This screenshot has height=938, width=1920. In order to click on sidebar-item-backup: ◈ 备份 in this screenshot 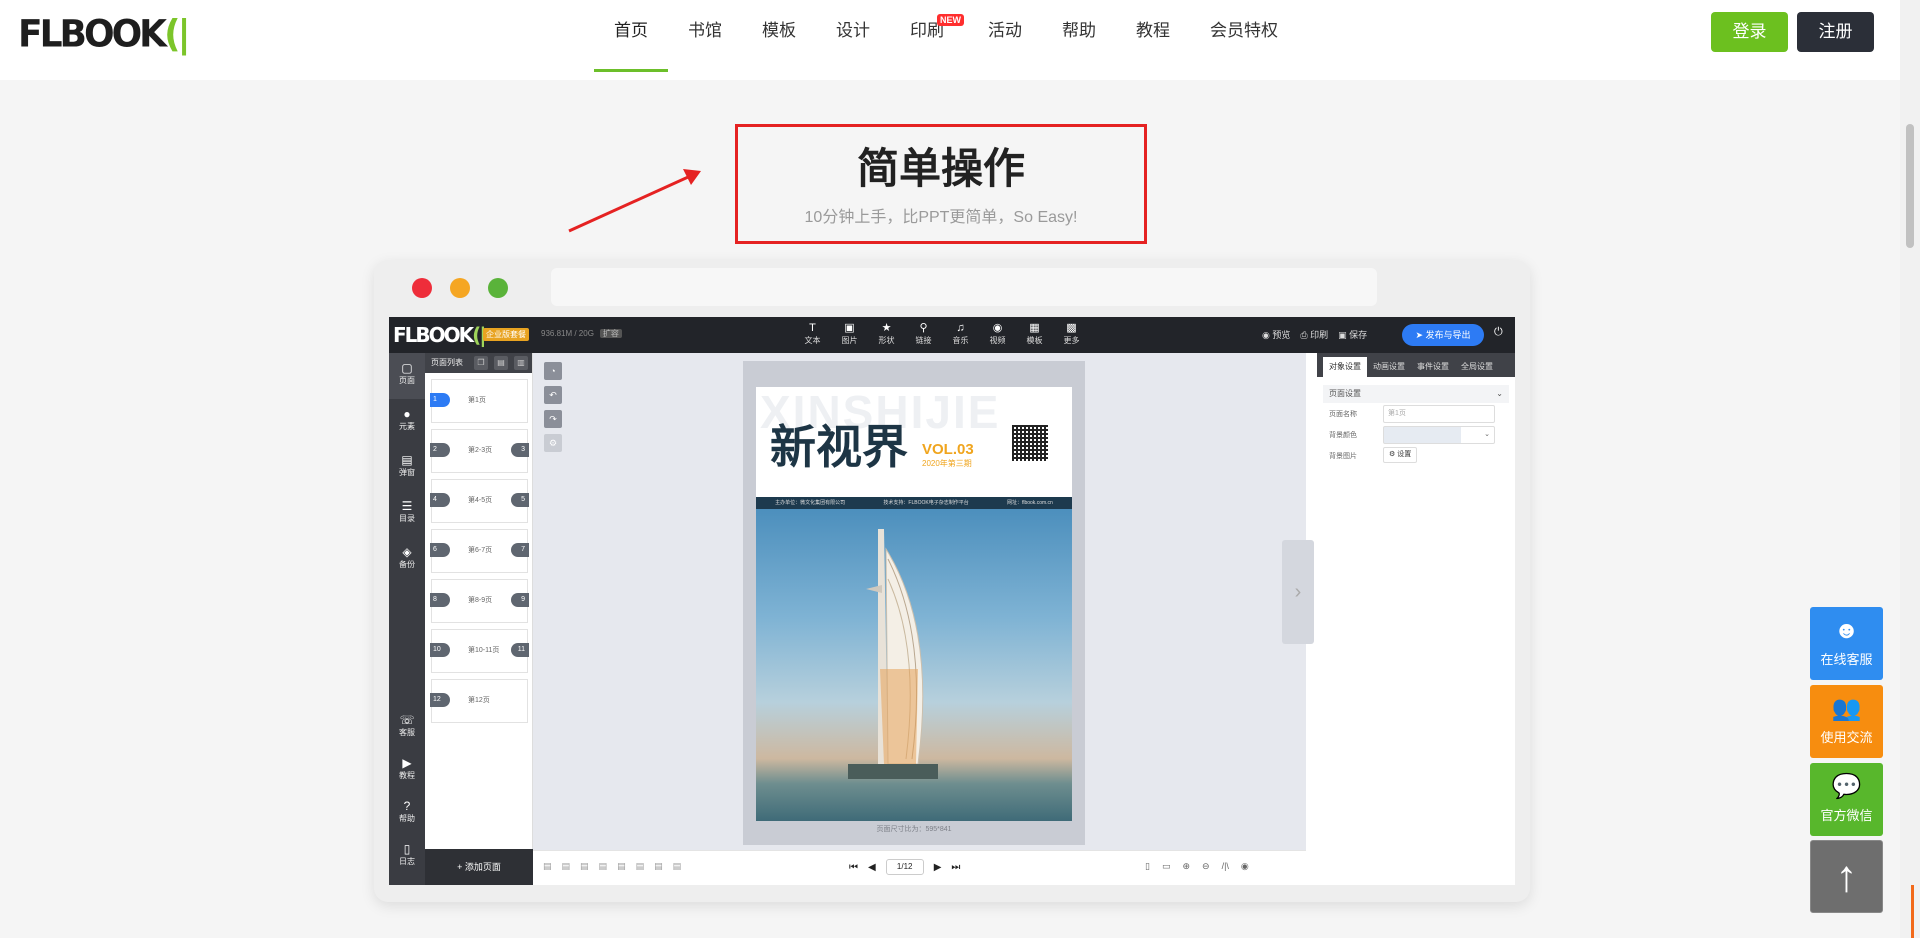, I will do `click(407, 560)`.